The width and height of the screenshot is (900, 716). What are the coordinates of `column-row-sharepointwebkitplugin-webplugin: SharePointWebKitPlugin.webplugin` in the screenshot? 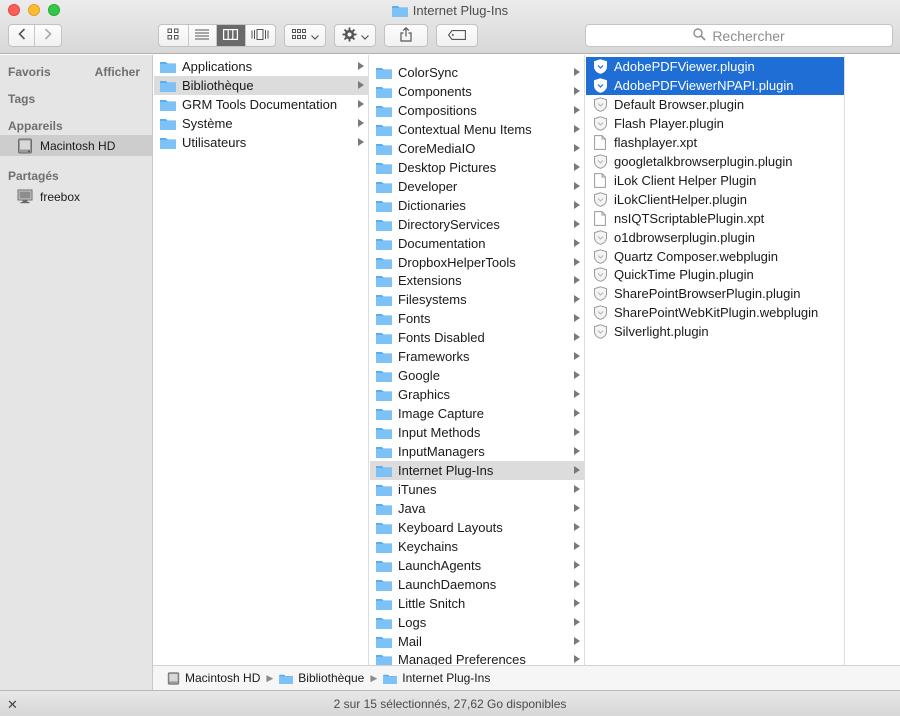 It's located at (715, 312).